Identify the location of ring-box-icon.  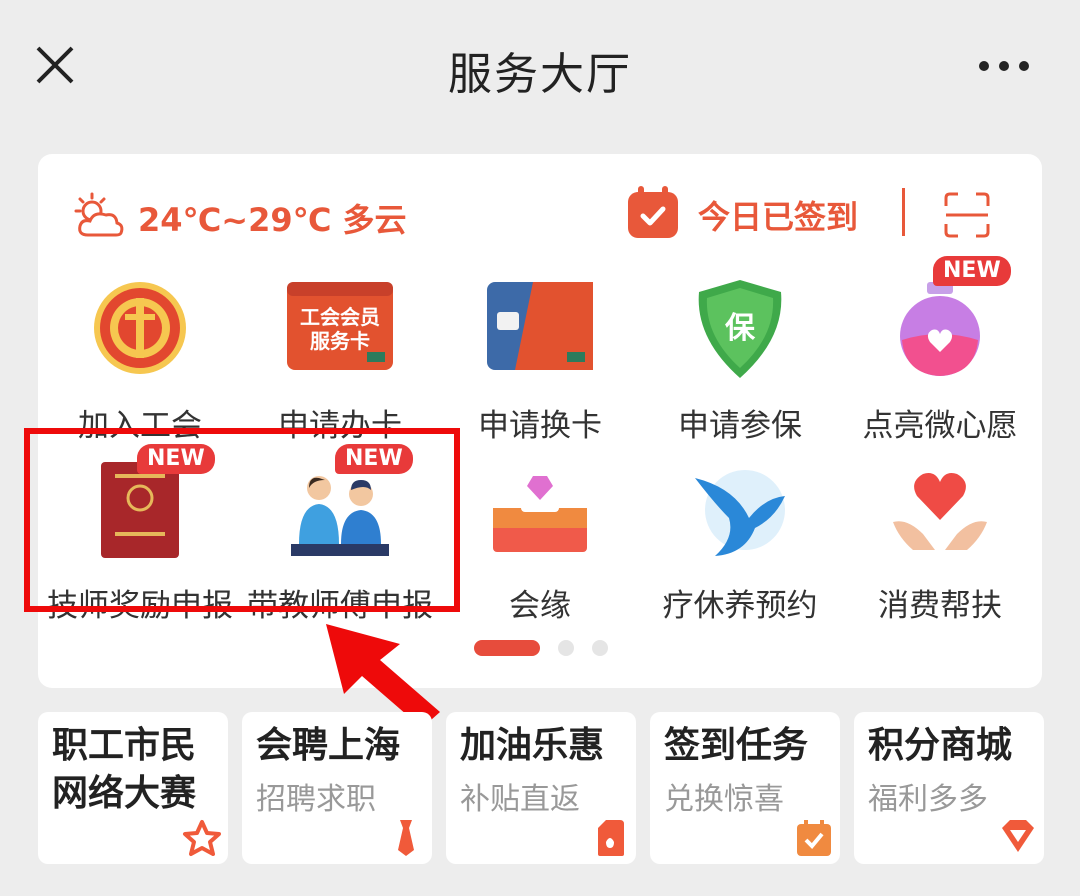
(540, 513).